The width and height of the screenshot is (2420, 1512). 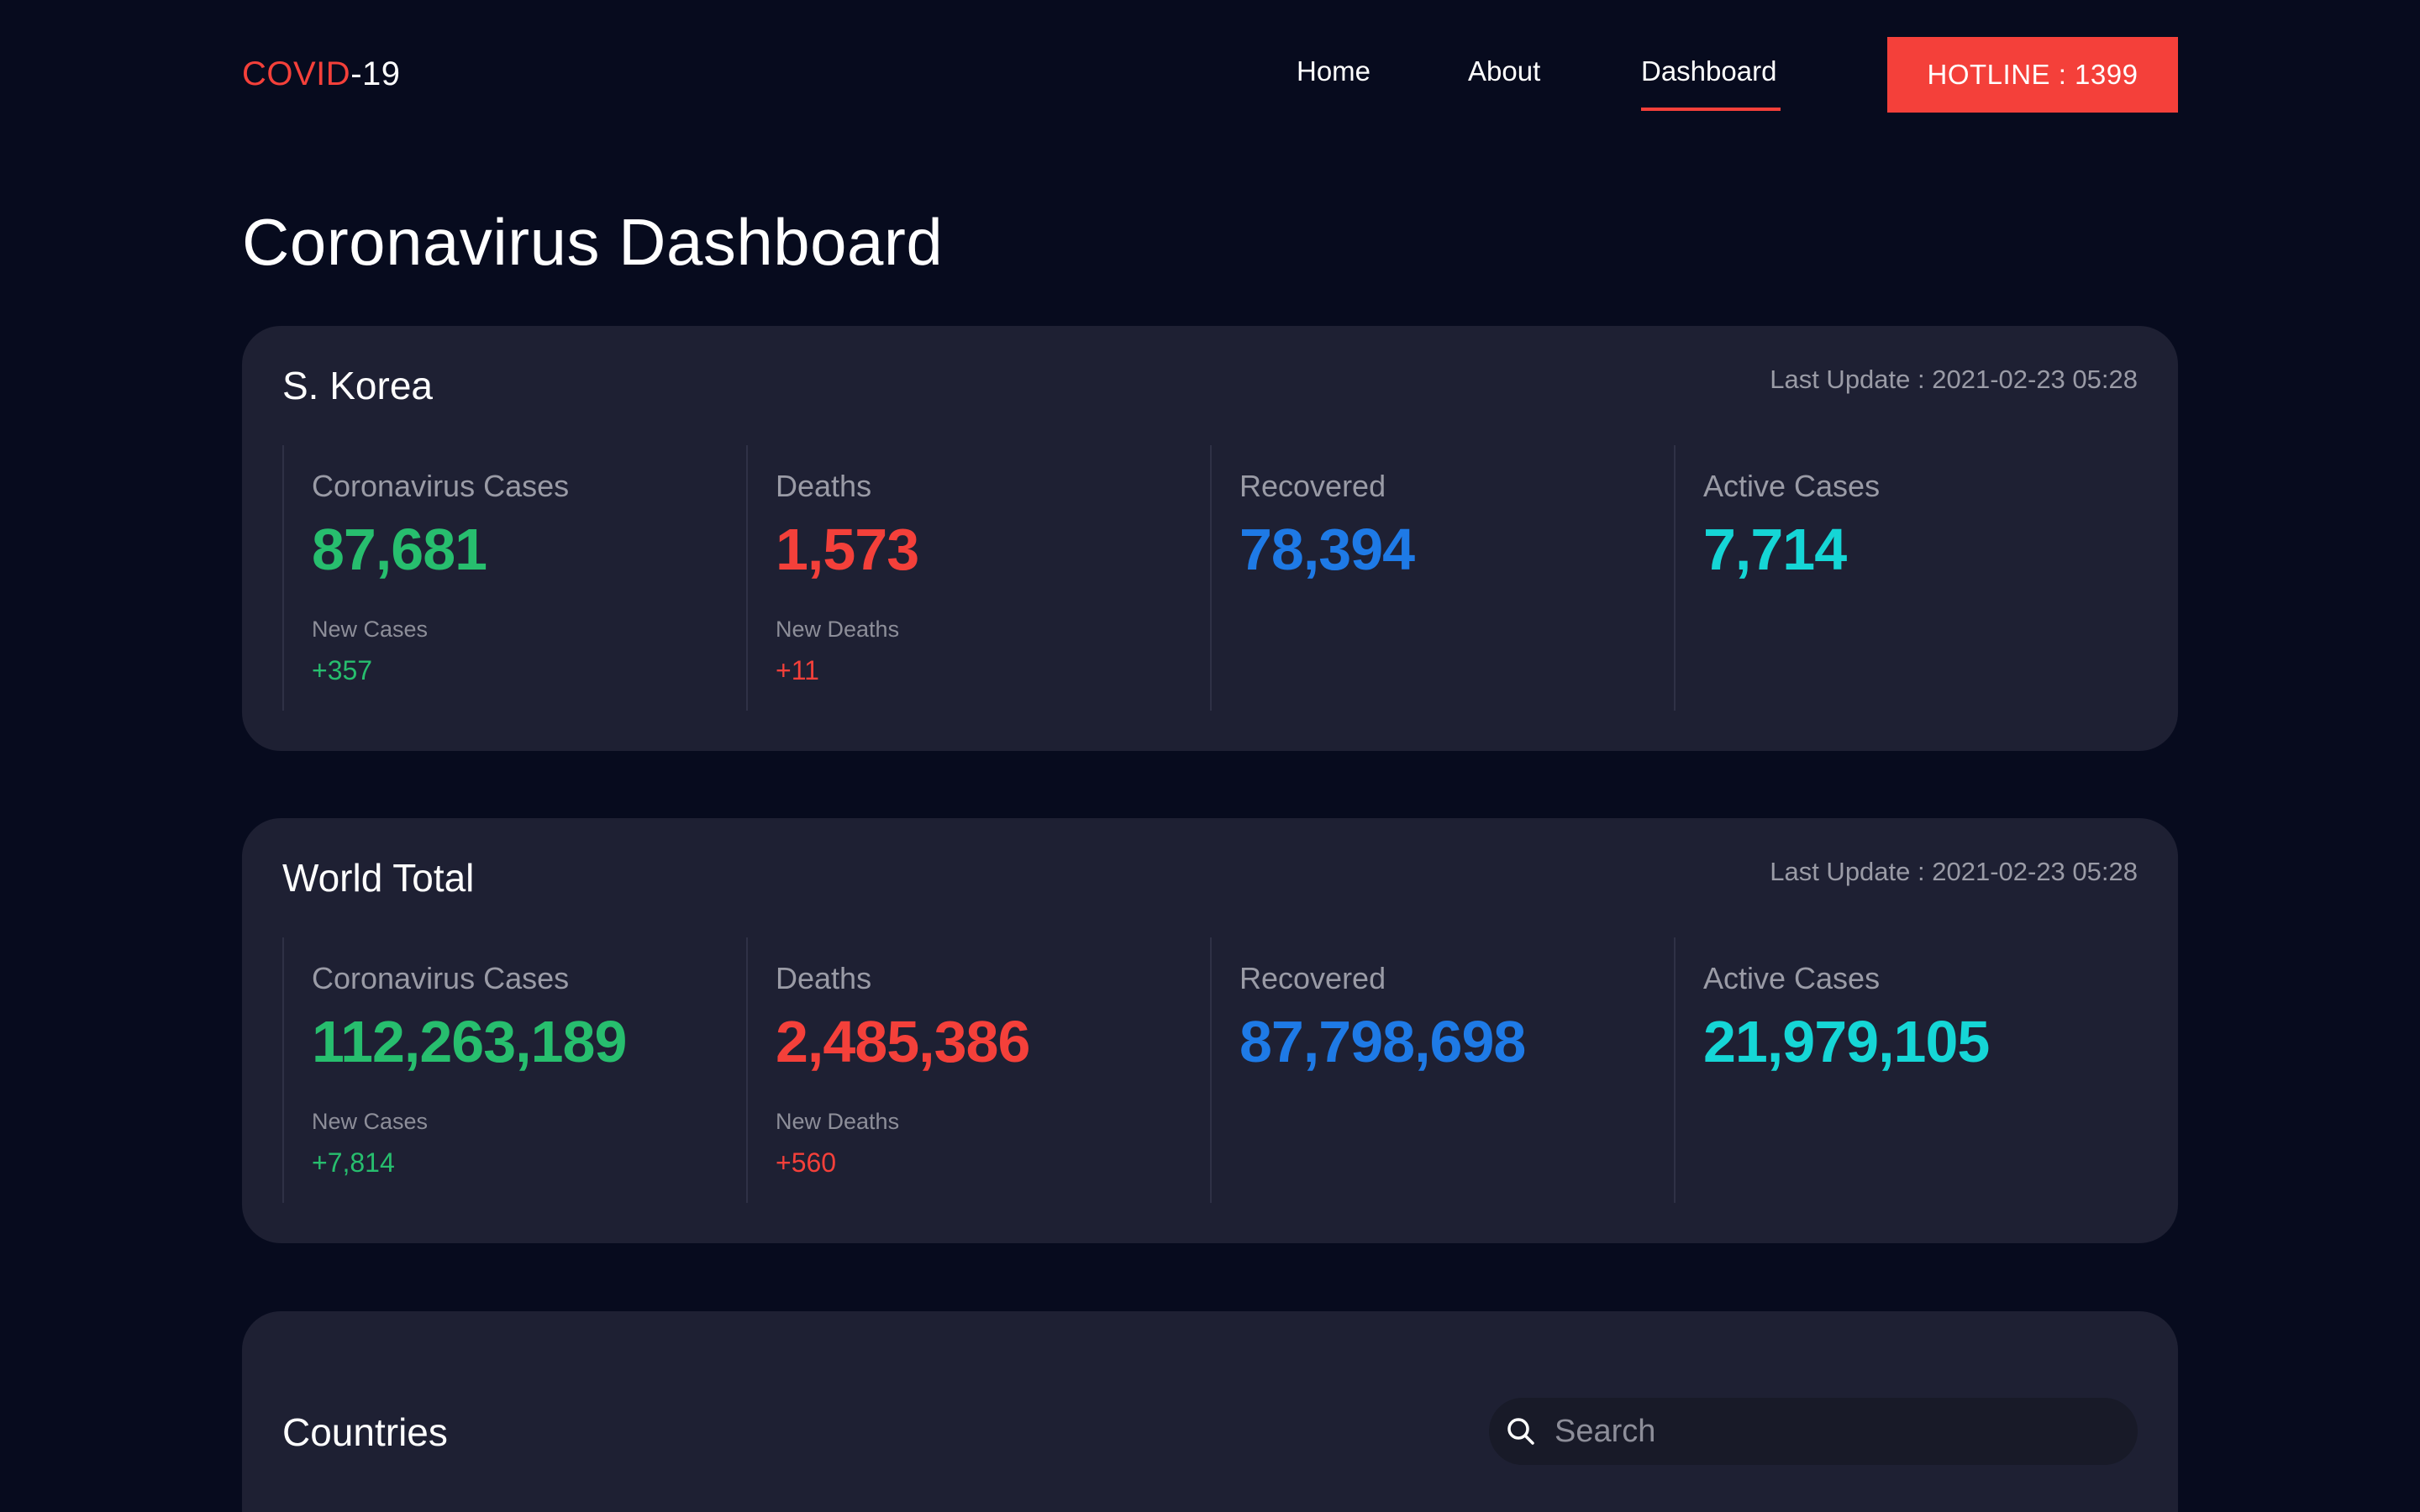 What do you see at coordinates (378, 878) in the screenshot?
I see `card-title: World Total` at bounding box center [378, 878].